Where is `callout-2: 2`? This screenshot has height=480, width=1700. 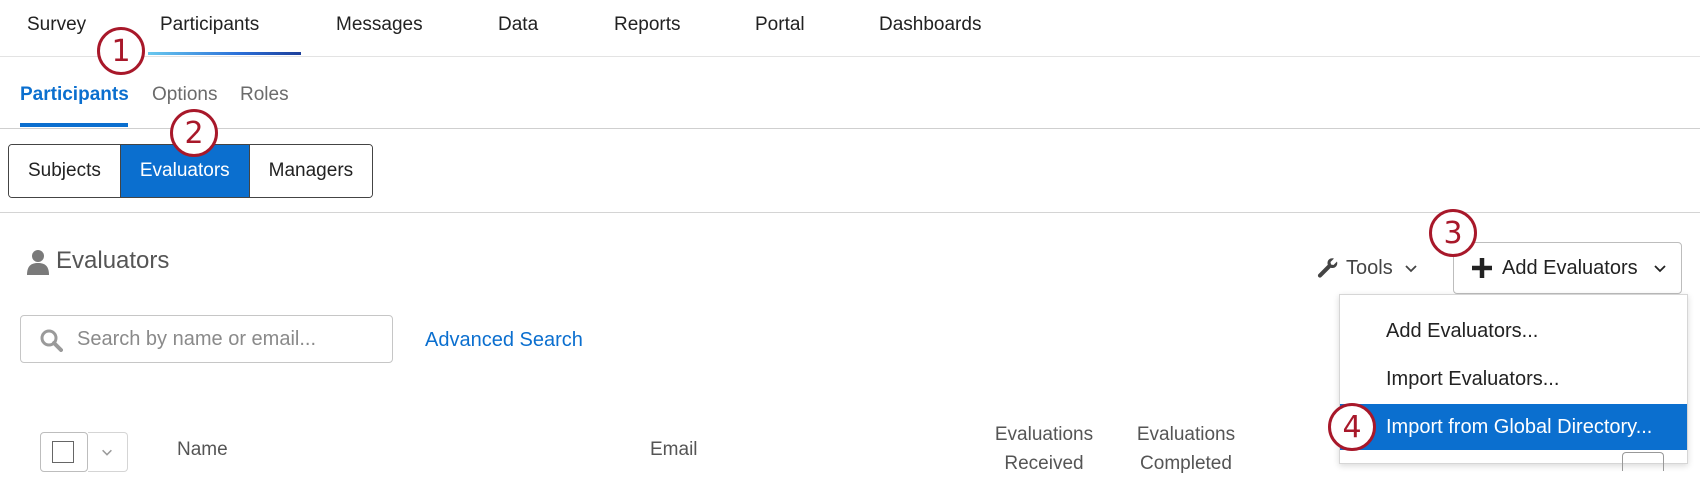
callout-2: 2 is located at coordinates (194, 133).